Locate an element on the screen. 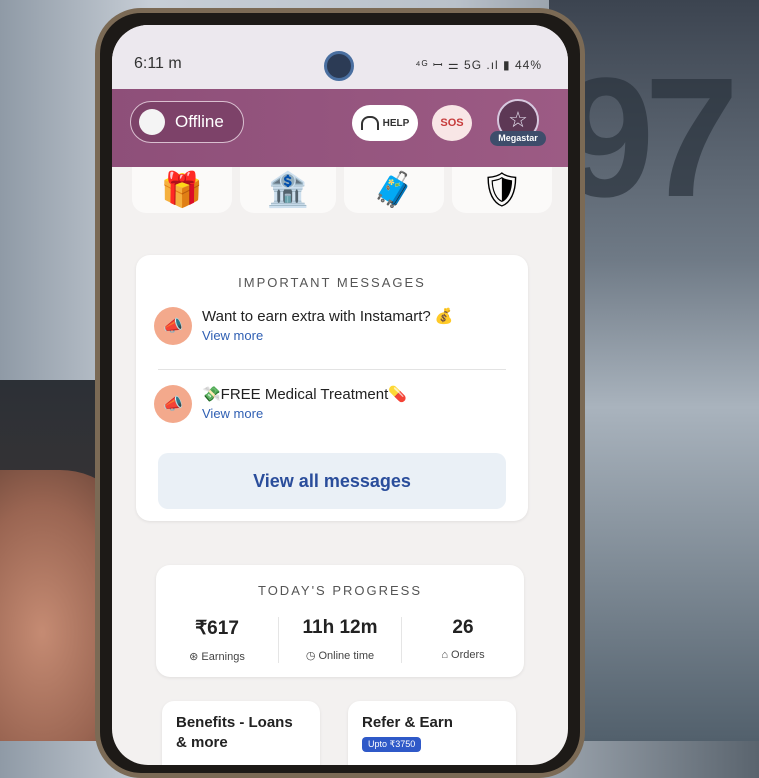 This screenshot has width=759, height=778. bank-icon: 🏦 is located at coordinates (288, 190).